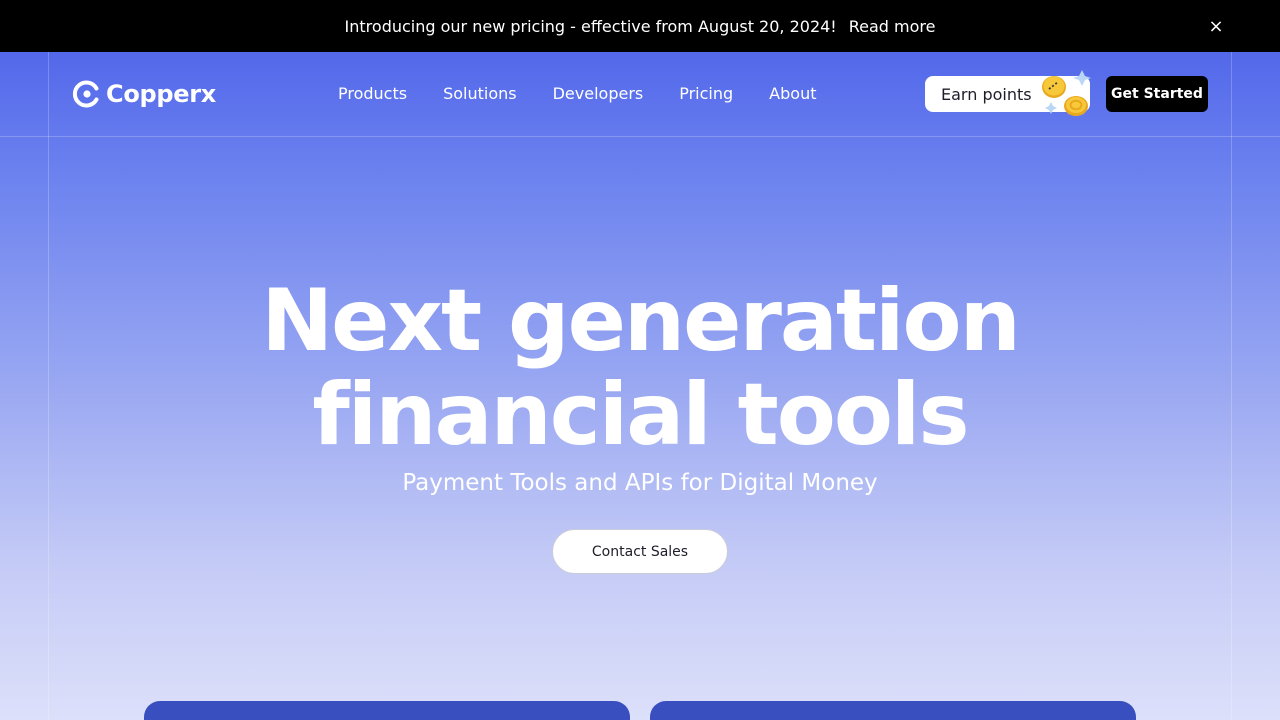 The image size is (1280, 720). I want to click on brand-logo: Copperx, so click(144, 94).